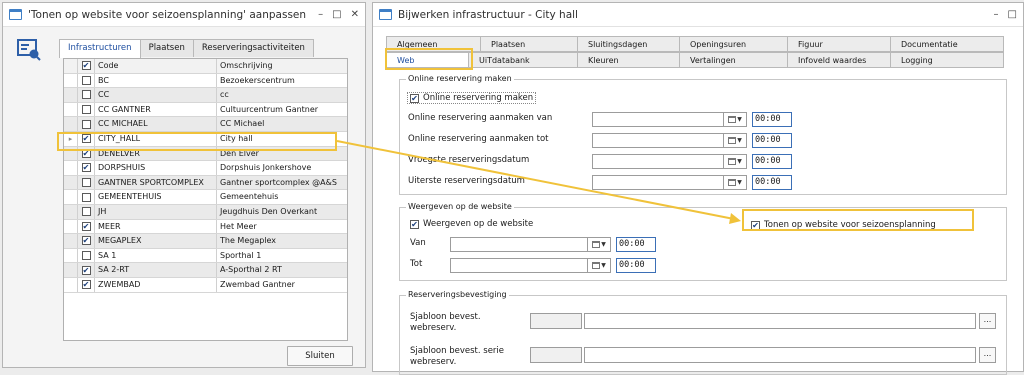 The width and height of the screenshot is (1024, 375). What do you see at coordinates (281, 255) in the screenshot?
I see `description-cell: Sporthal 1` at bounding box center [281, 255].